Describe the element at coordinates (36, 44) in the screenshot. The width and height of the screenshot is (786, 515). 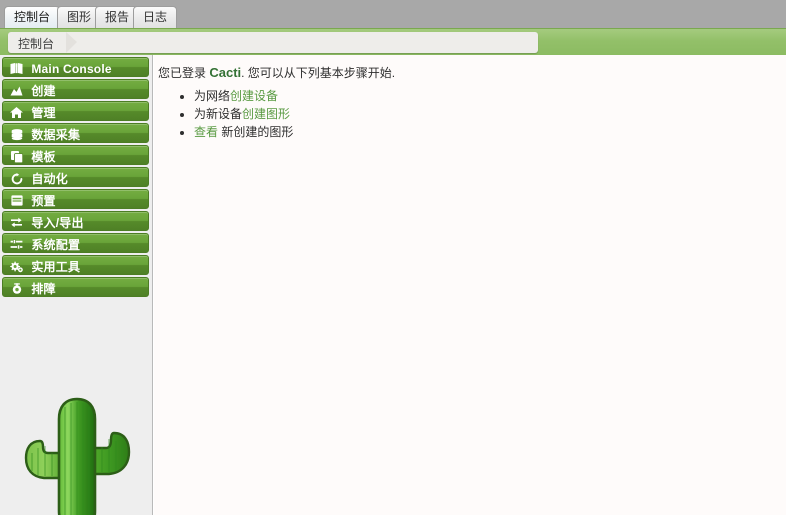
I see `breadcrumb-current: 控制台` at that location.